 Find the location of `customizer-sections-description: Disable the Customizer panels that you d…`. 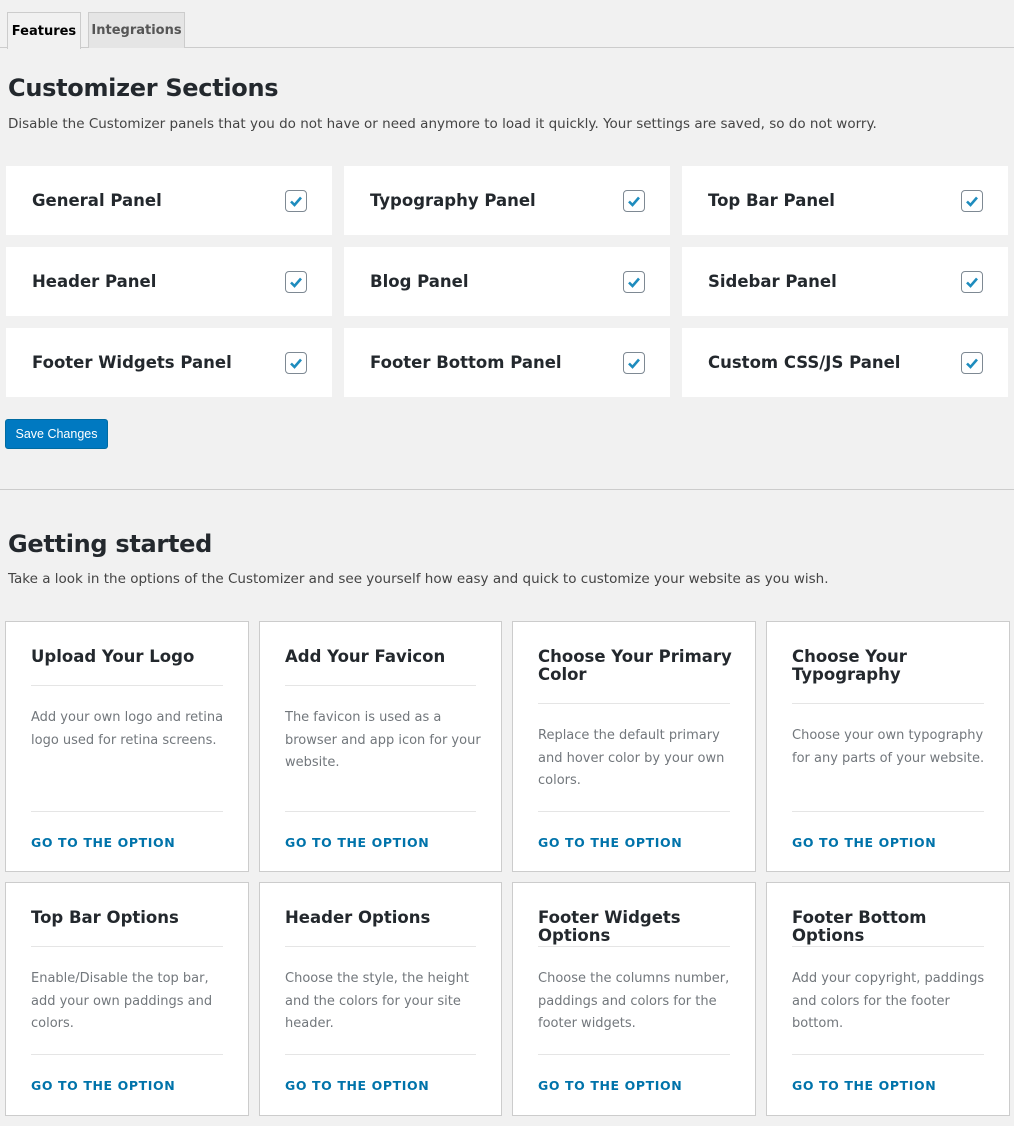

customizer-sections-description: Disable the Customizer panels that you d… is located at coordinates (442, 124).